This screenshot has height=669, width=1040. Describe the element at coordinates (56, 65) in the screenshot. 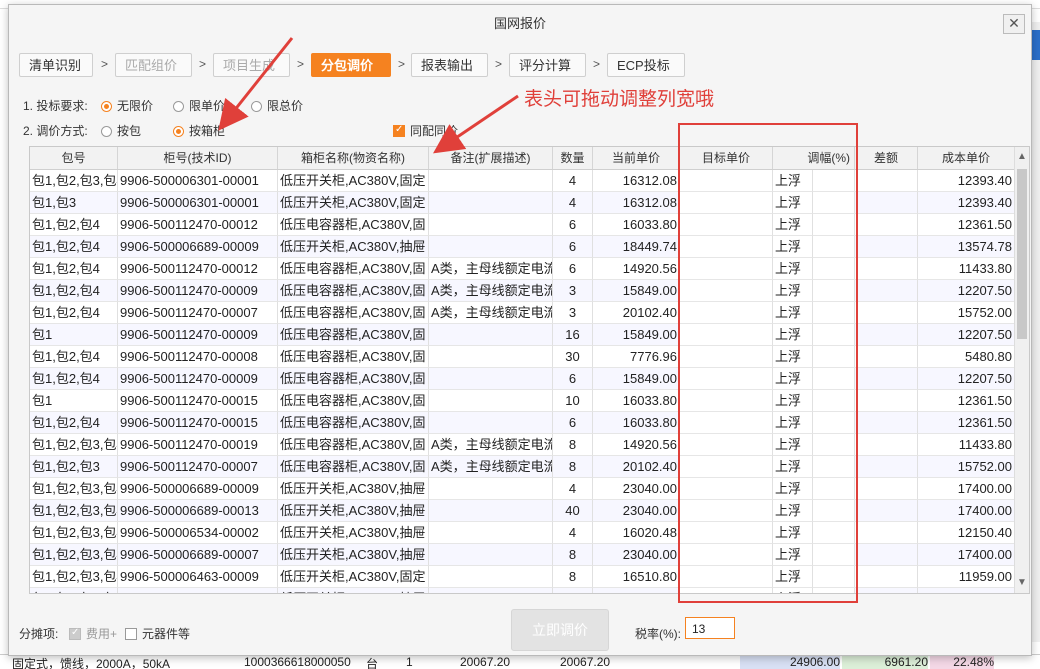

I see `step-list-recognition: 清单识别` at that location.